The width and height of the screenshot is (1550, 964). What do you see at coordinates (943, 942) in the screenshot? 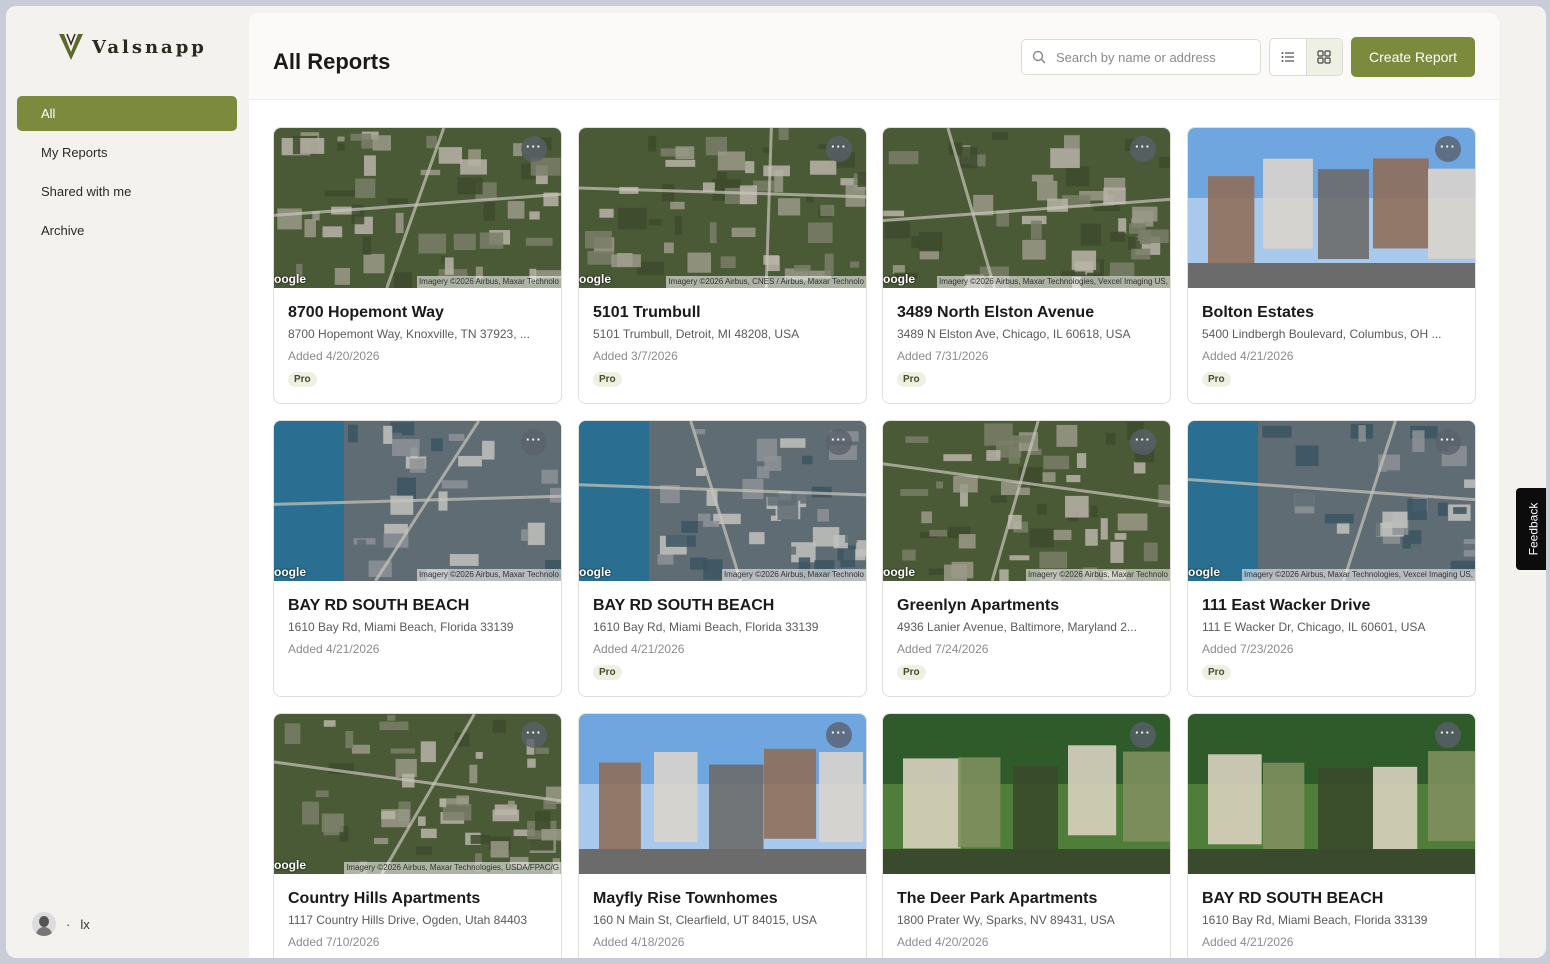
I see `report-date: Added 4/20/2026` at bounding box center [943, 942].